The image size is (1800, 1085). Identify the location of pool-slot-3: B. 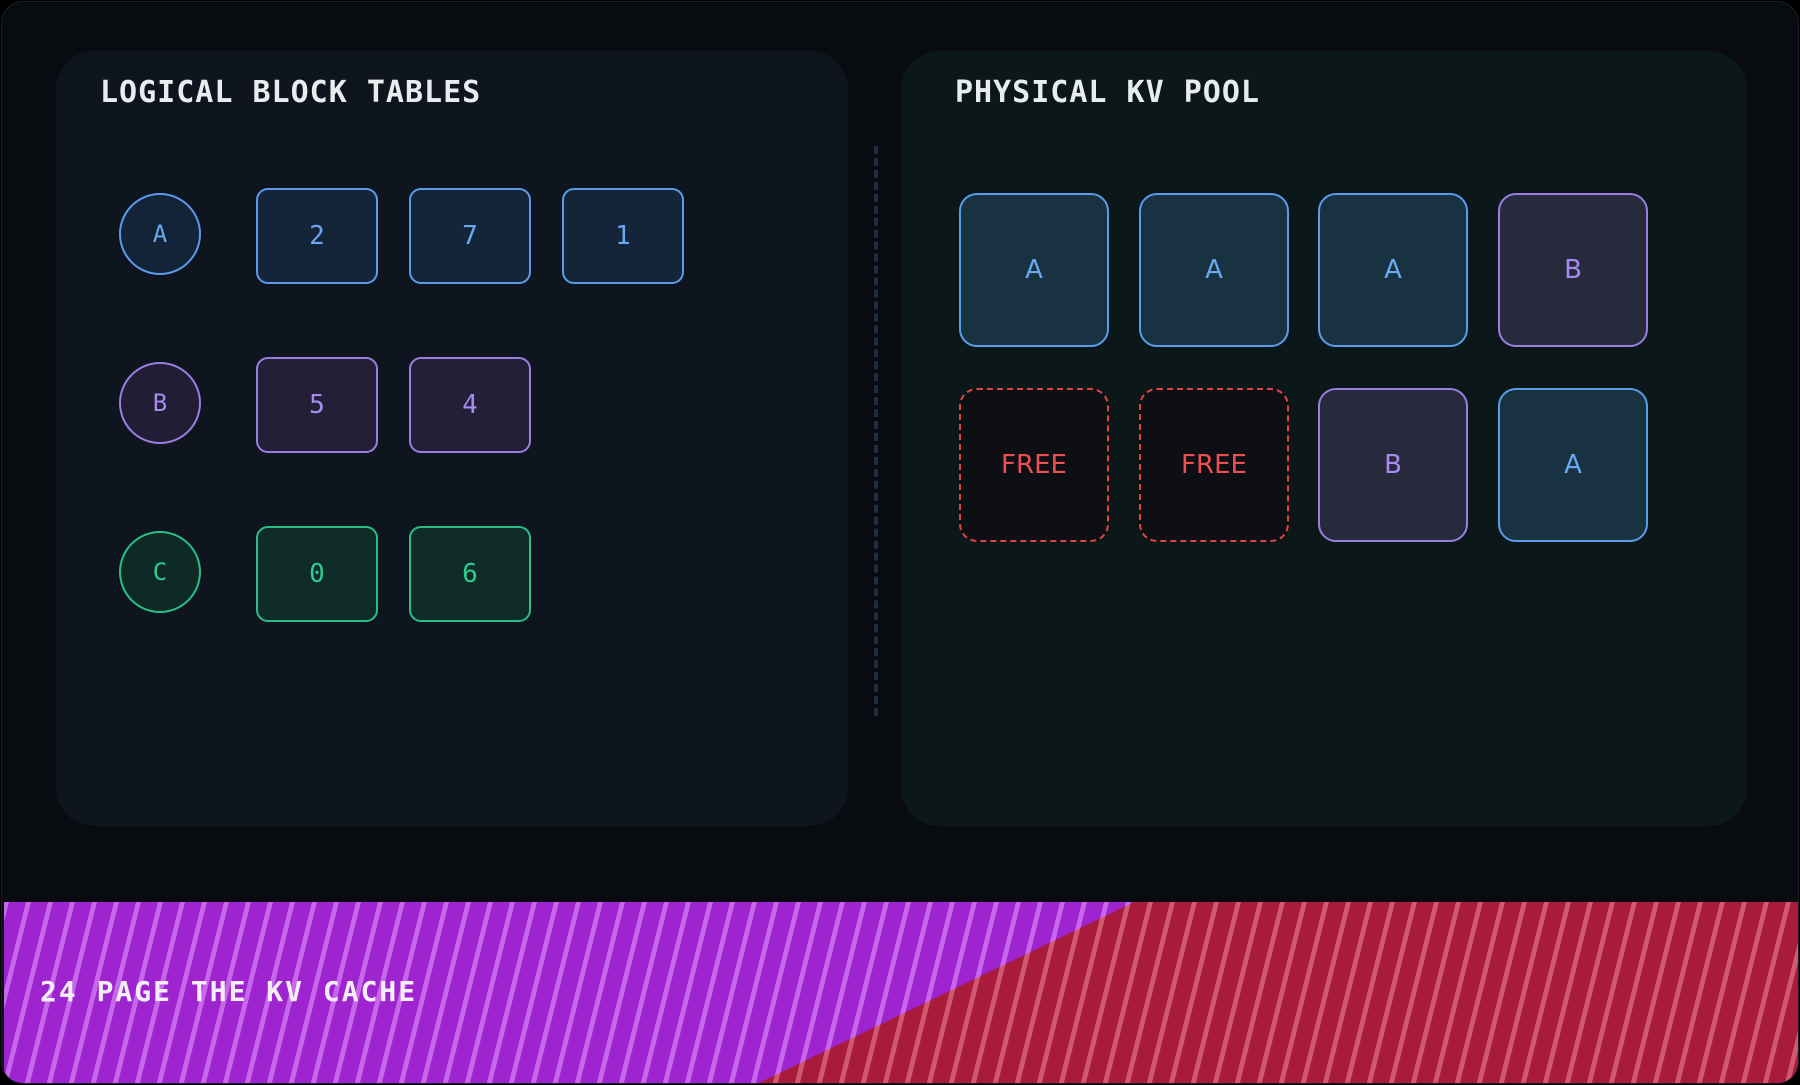
(1573, 270).